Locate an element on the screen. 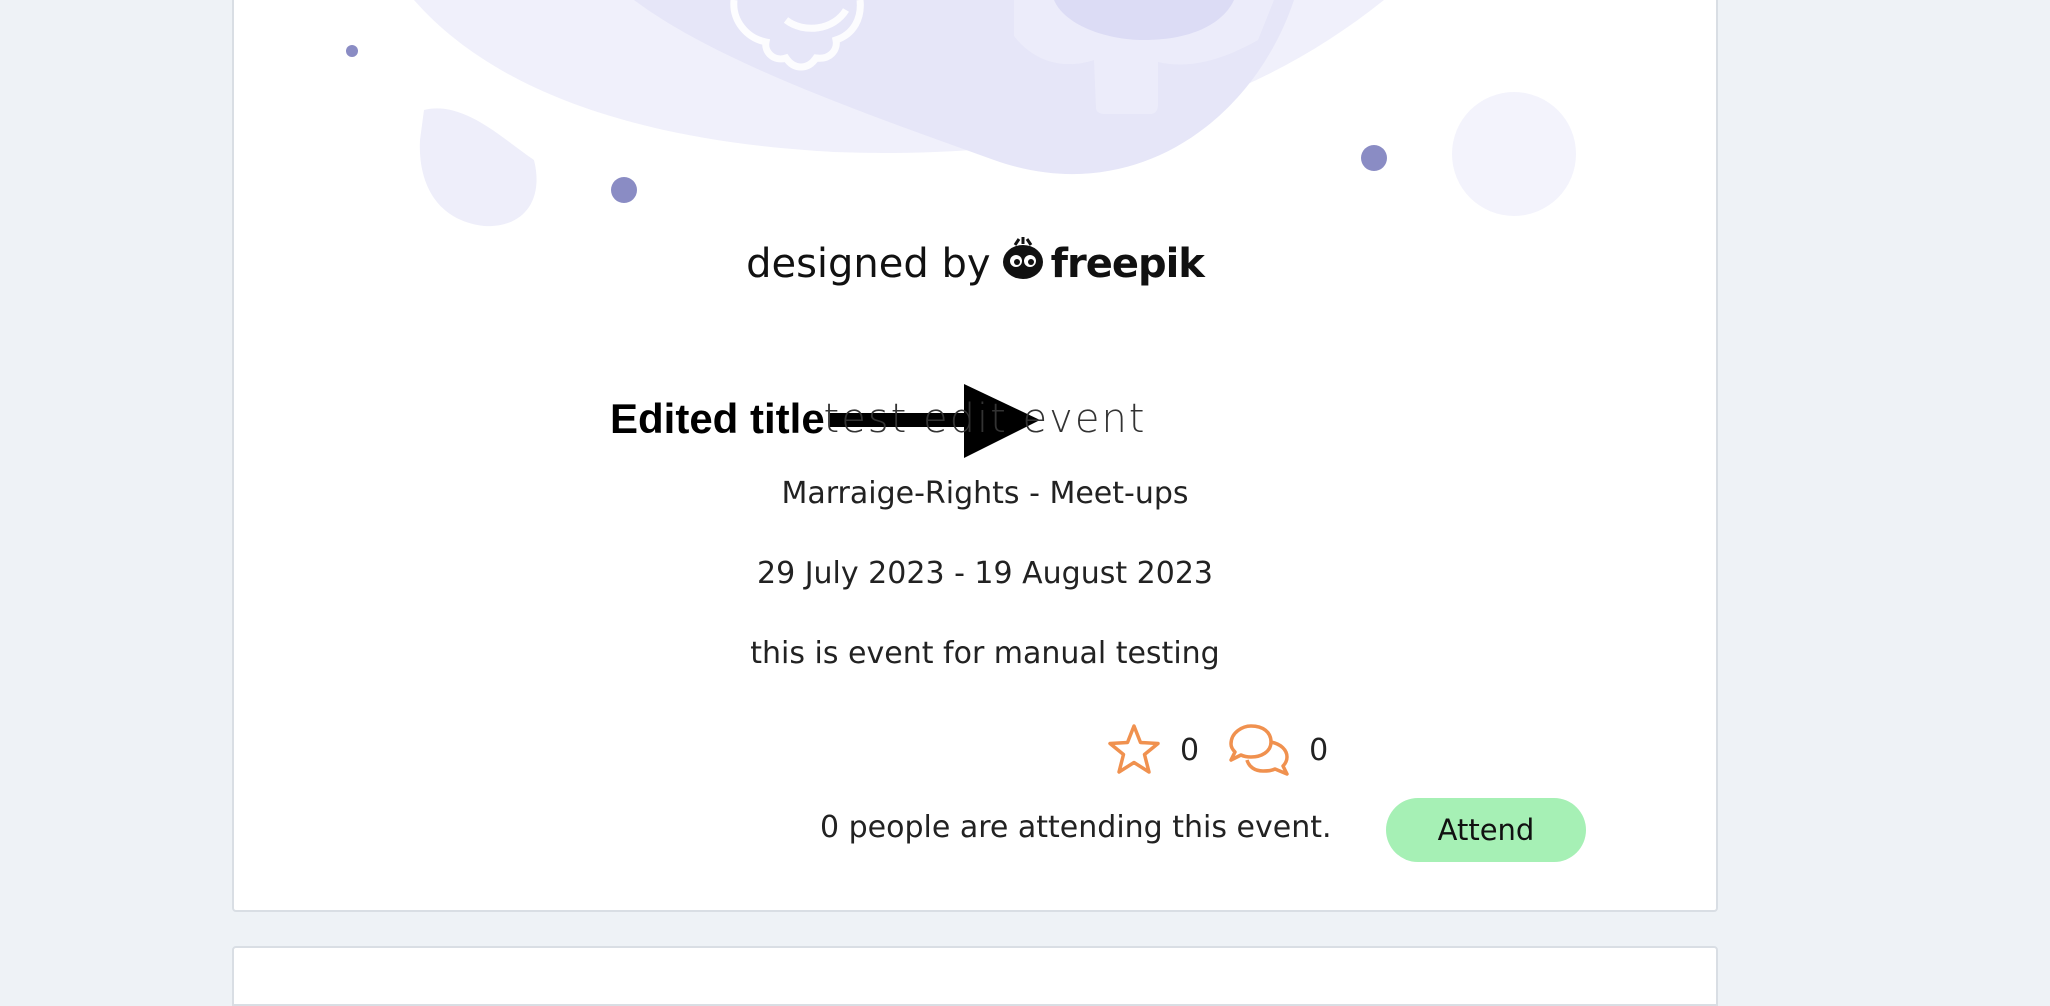  comment-count: 0 is located at coordinates (1319, 750).